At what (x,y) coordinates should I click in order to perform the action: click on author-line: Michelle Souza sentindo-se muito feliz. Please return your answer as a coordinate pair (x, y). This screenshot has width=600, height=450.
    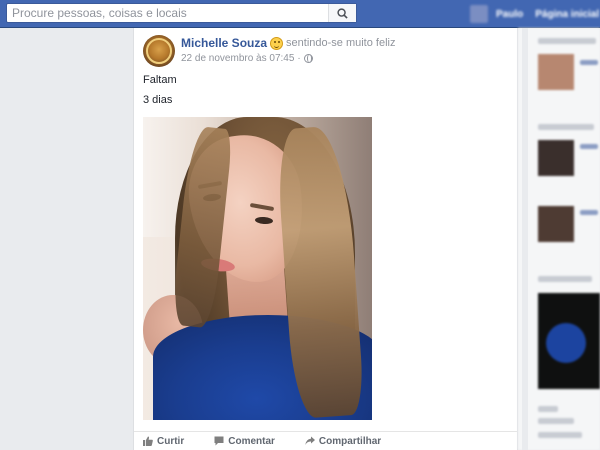
    Looking at the image, I should click on (288, 43).